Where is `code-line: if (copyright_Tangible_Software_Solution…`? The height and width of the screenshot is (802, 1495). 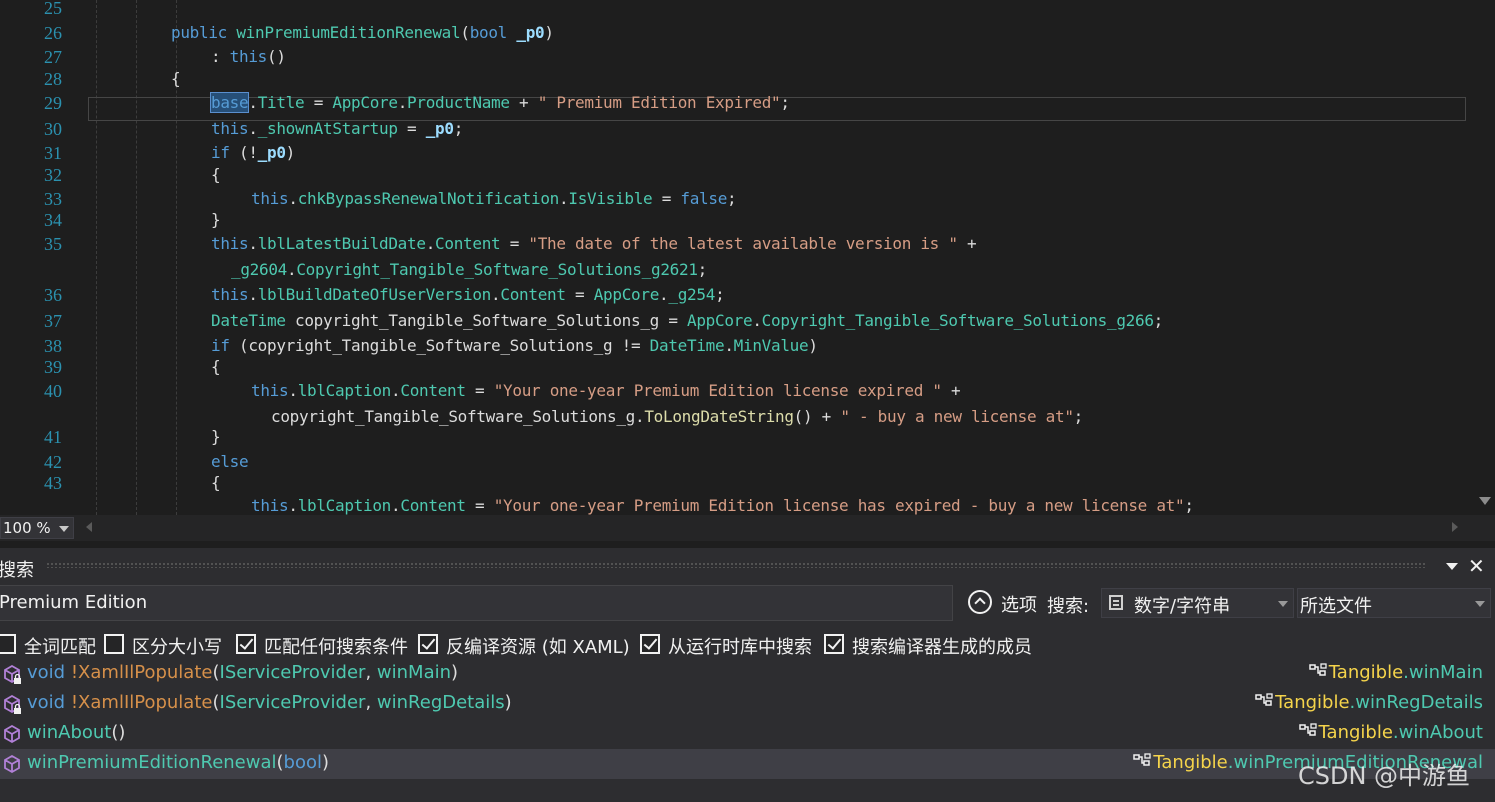
code-line: if (copyright_Tangible_Software_Solution… is located at coordinates (514, 346).